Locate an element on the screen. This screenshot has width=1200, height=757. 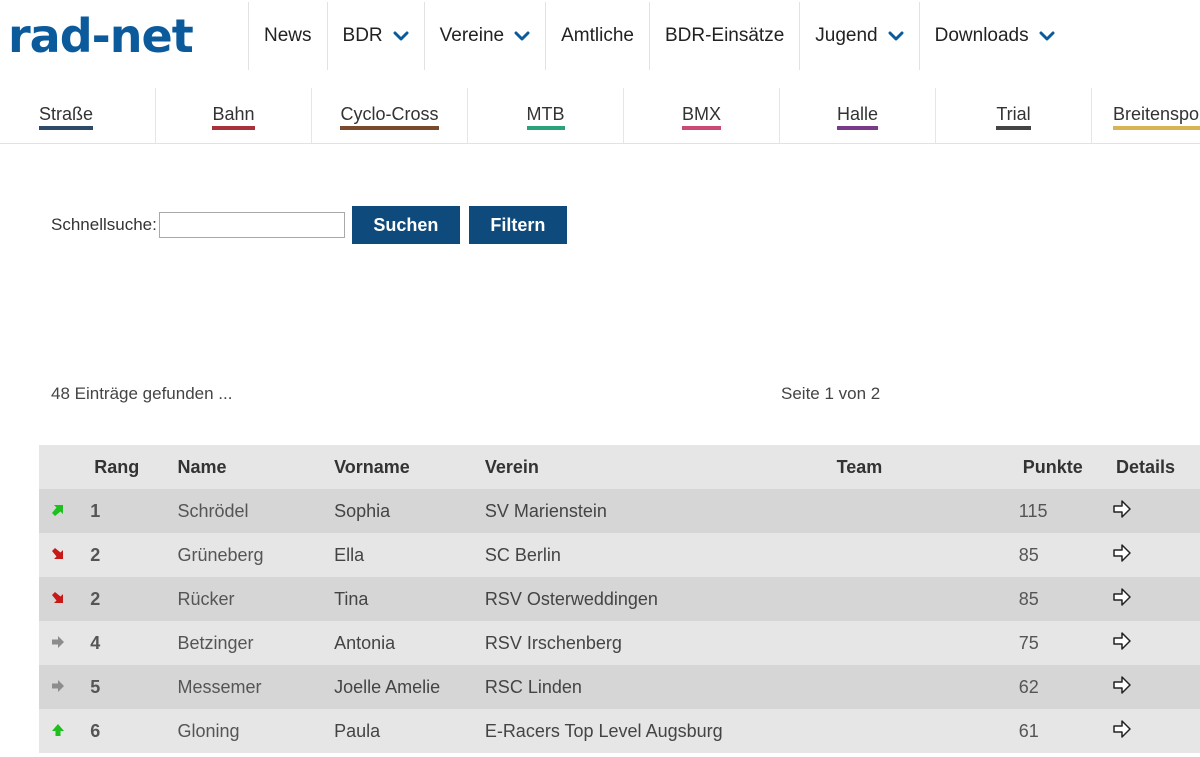
arrow-up-icon is located at coordinates (58, 731).